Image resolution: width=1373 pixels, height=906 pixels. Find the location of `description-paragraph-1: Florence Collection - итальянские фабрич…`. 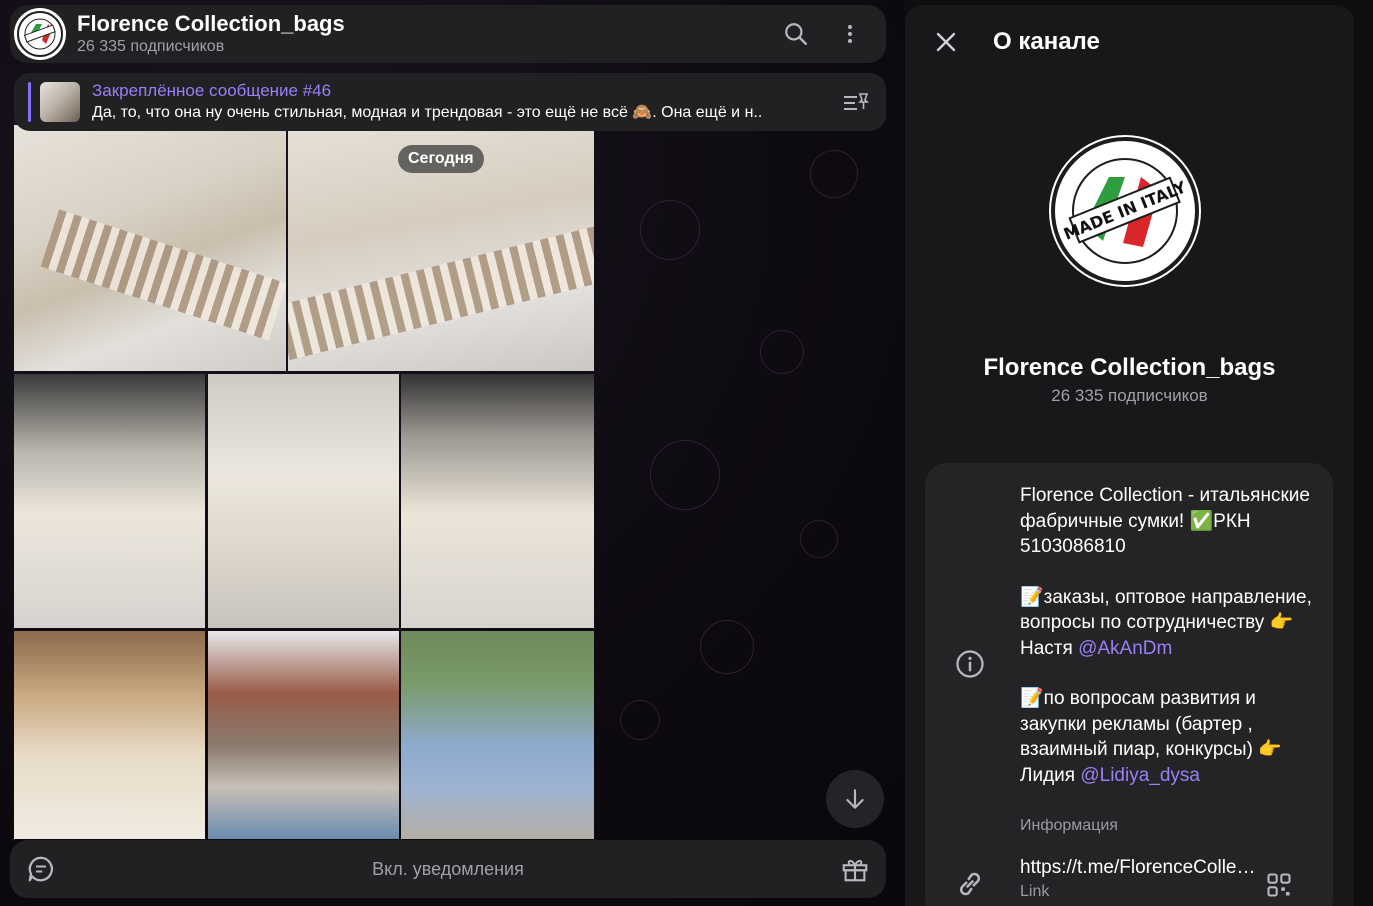

description-paragraph-1: Florence Collection - итальянские фабрич… is located at coordinates (1165, 521).